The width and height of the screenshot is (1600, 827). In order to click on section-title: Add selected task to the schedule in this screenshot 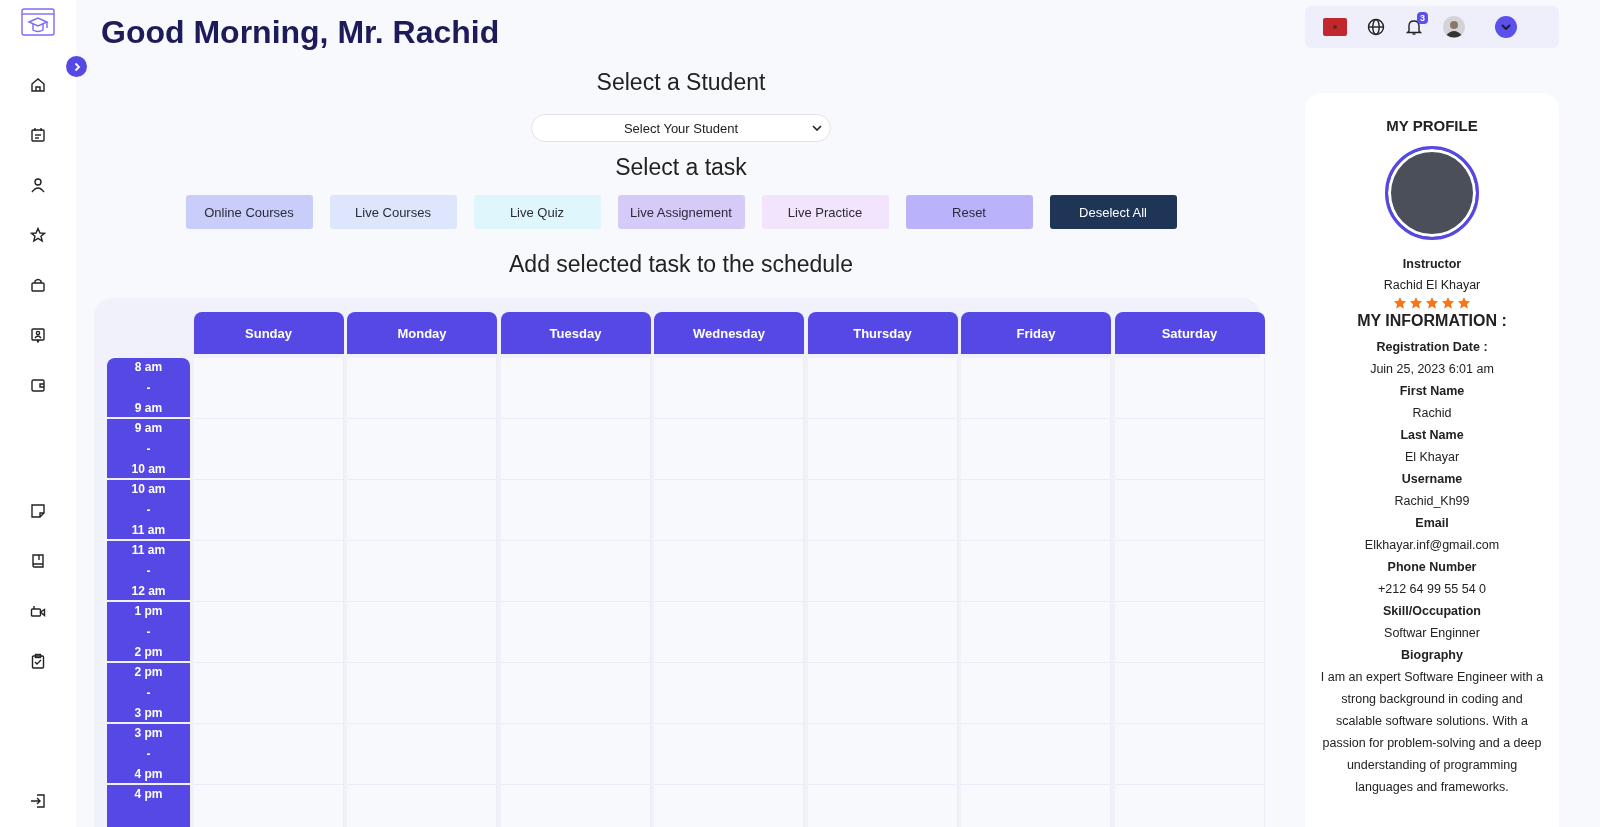, I will do `click(681, 264)`.